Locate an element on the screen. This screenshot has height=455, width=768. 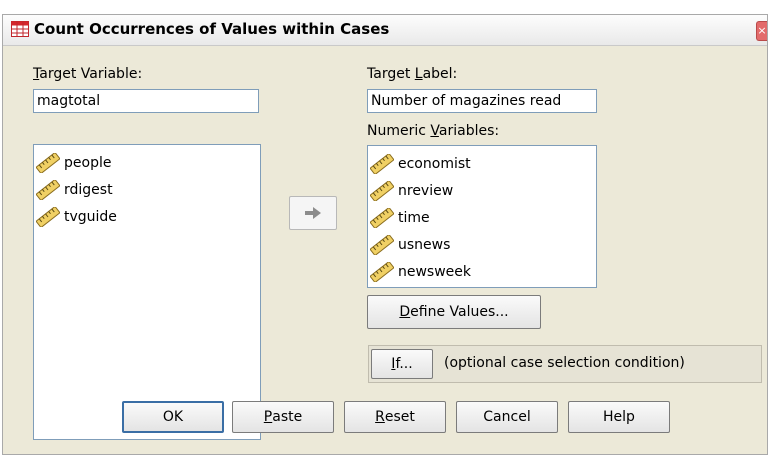
variable-name: economist is located at coordinates (434, 163).